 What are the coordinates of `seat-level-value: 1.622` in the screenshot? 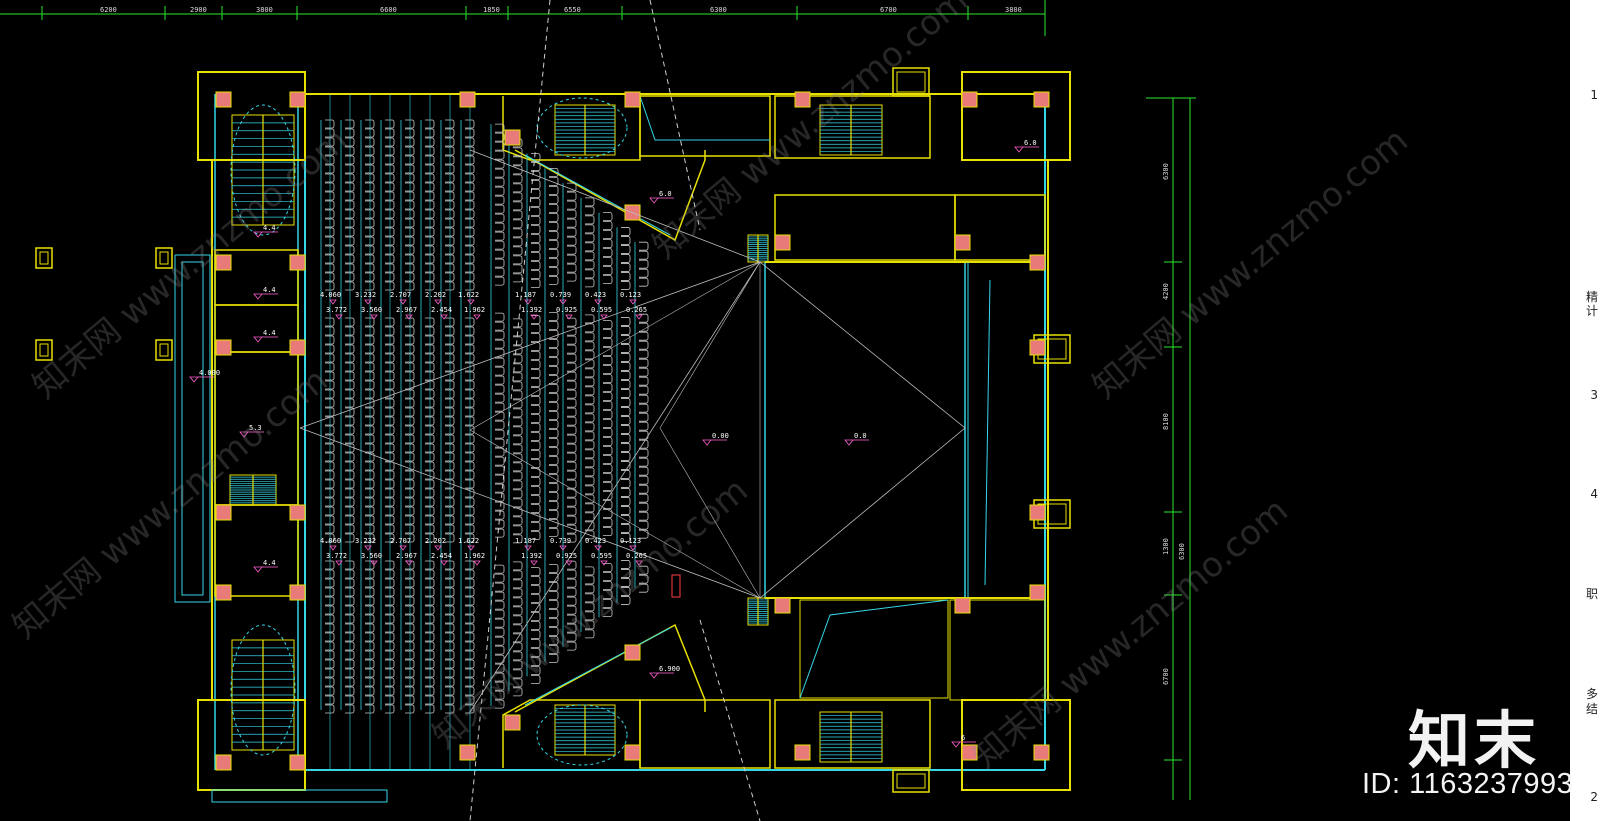 It's located at (468, 541).